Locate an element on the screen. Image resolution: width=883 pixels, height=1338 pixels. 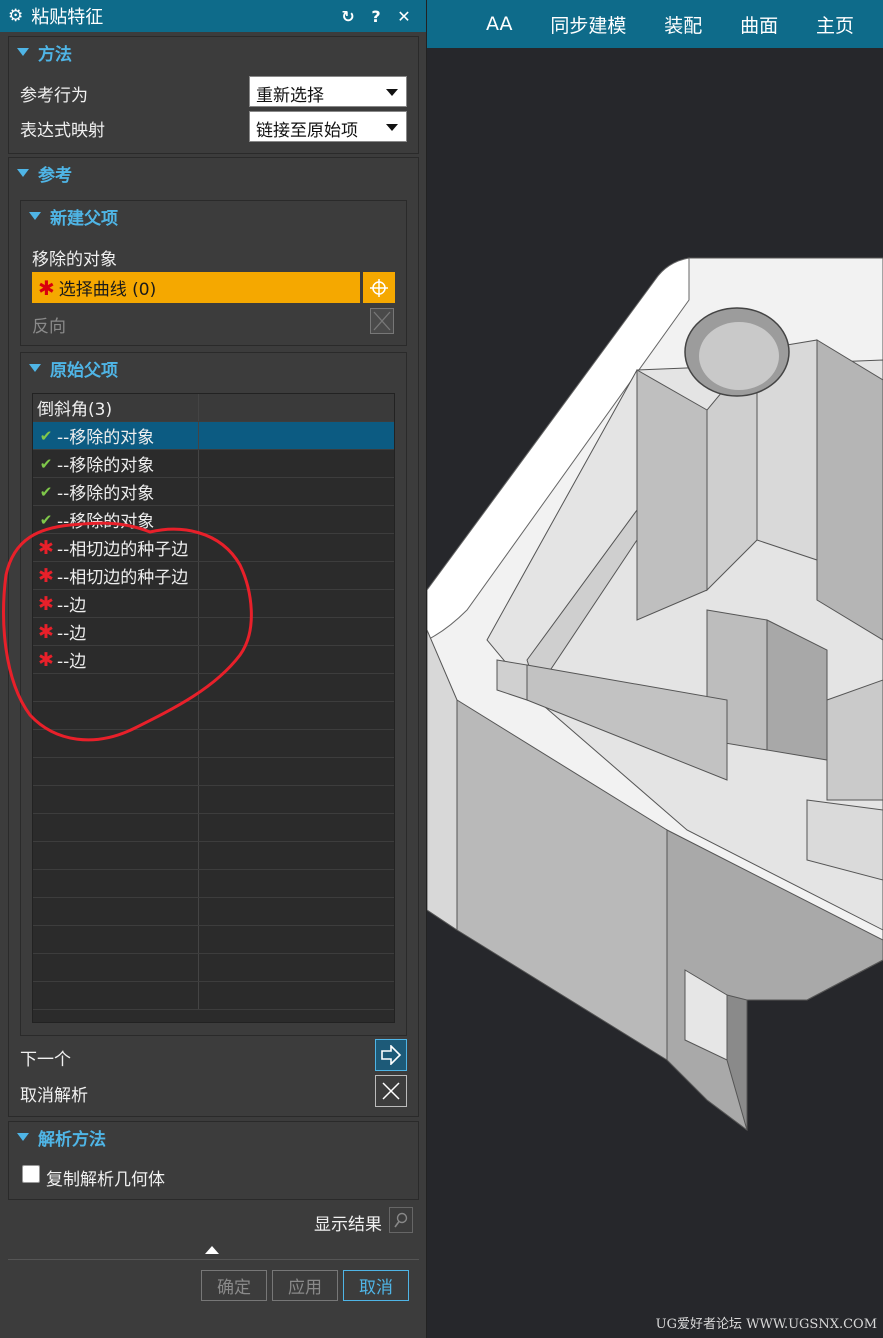
removed-object-label: 移除的对象 is located at coordinates (74, 260).